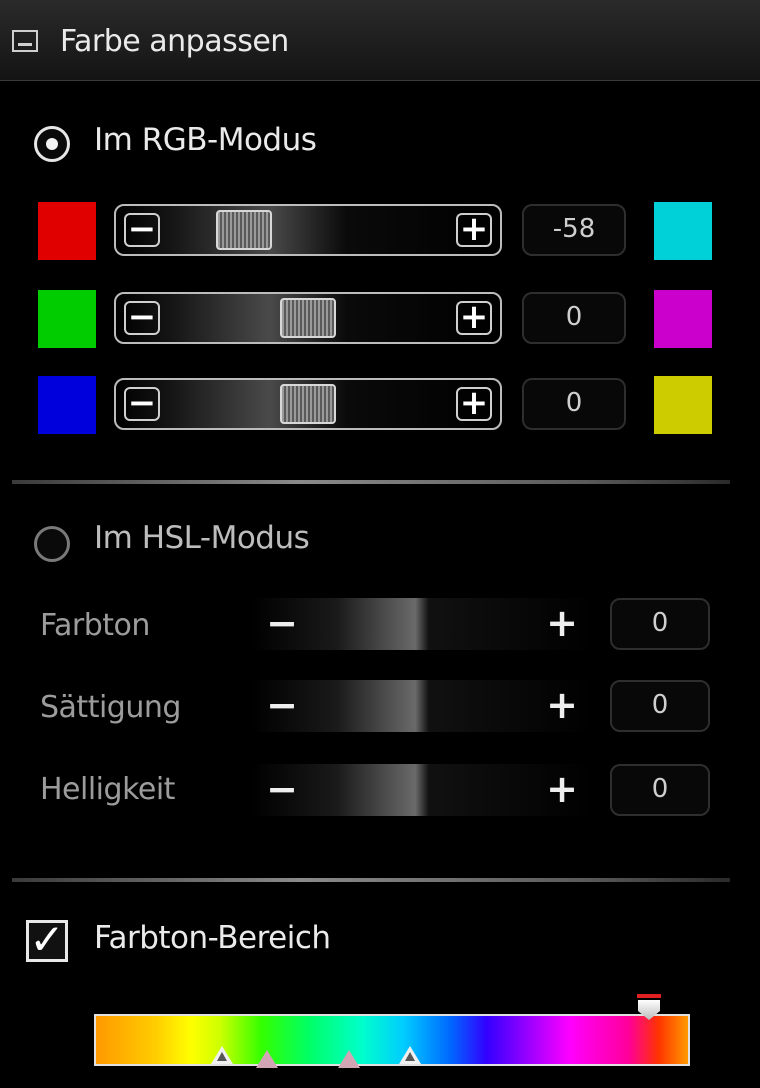 The width and height of the screenshot is (760, 1088). Describe the element at coordinates (52, 144) in the screenshot. I see `rgb-mode-radio` at that location.